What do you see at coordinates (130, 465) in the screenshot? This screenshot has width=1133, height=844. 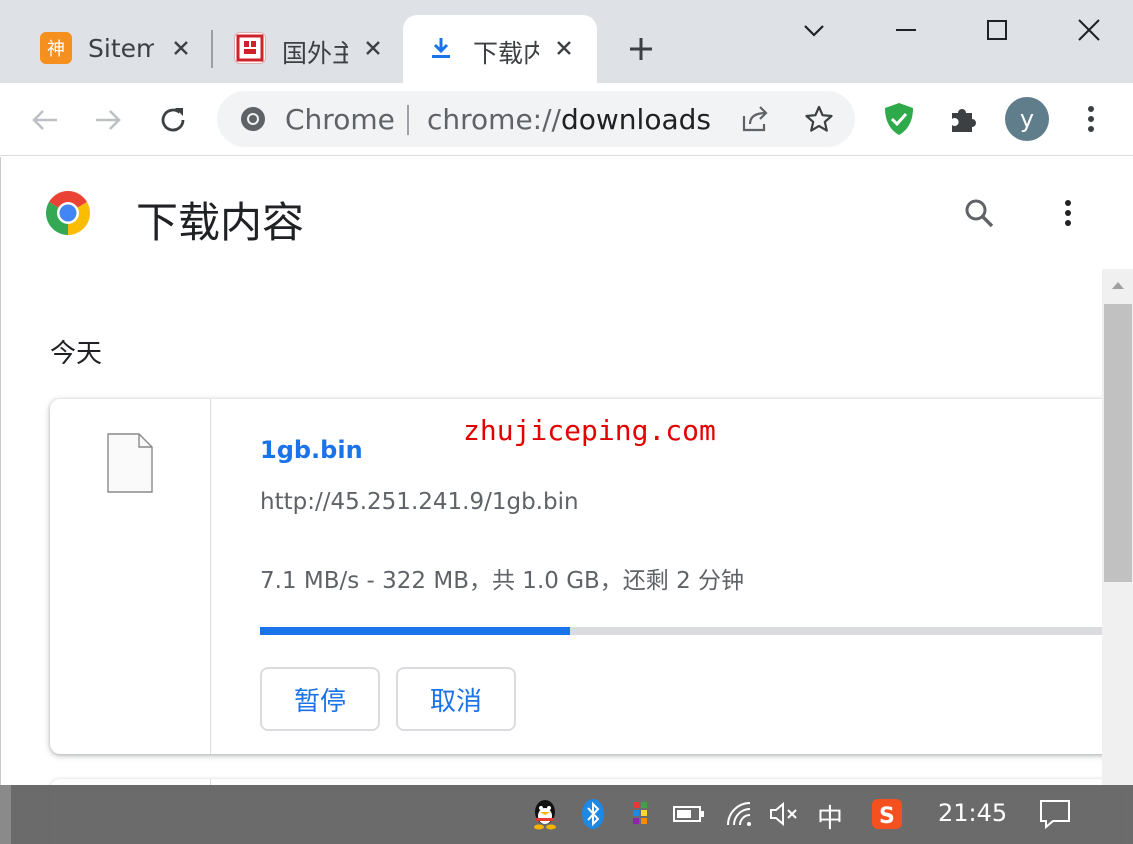 I see `file-icon` at bounding box center [130, 465].